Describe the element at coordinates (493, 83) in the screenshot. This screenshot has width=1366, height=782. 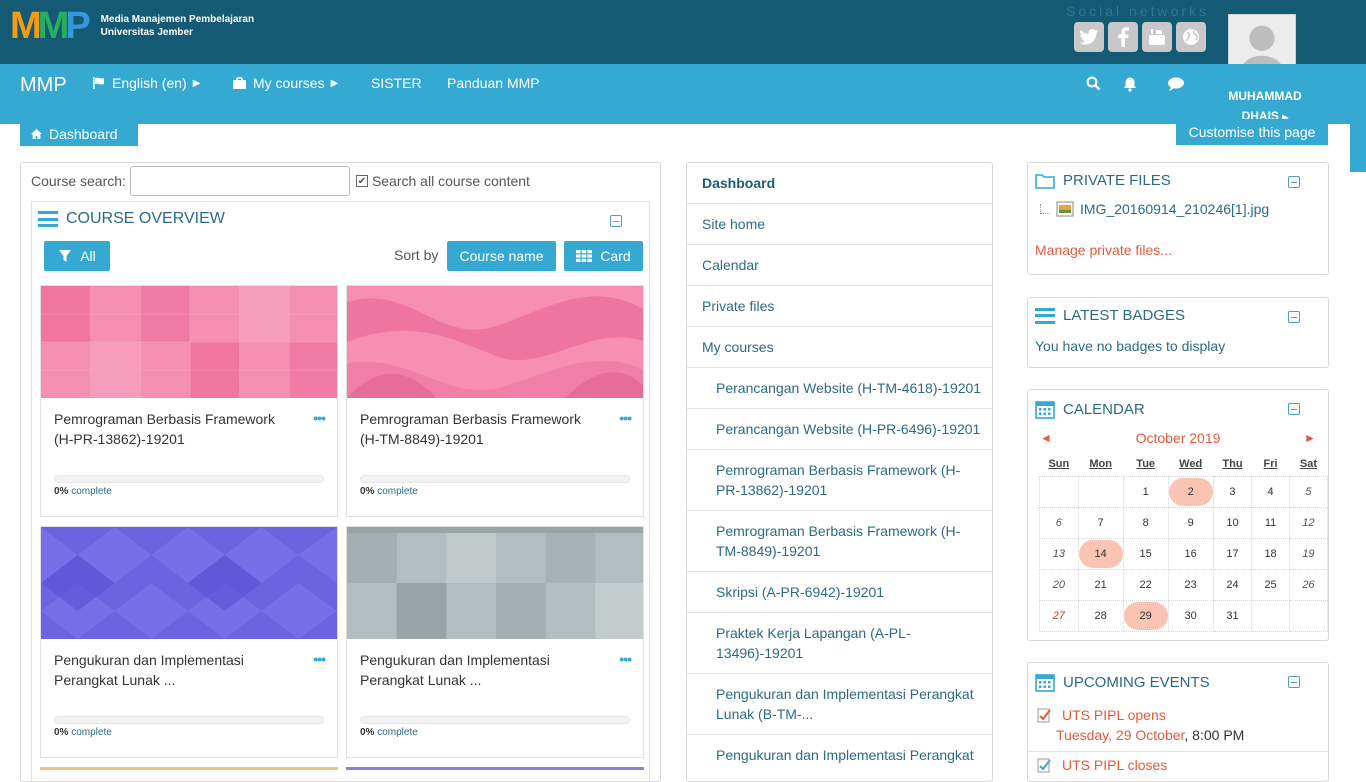
I see `panduan-link: Panduan MMP` at that location.